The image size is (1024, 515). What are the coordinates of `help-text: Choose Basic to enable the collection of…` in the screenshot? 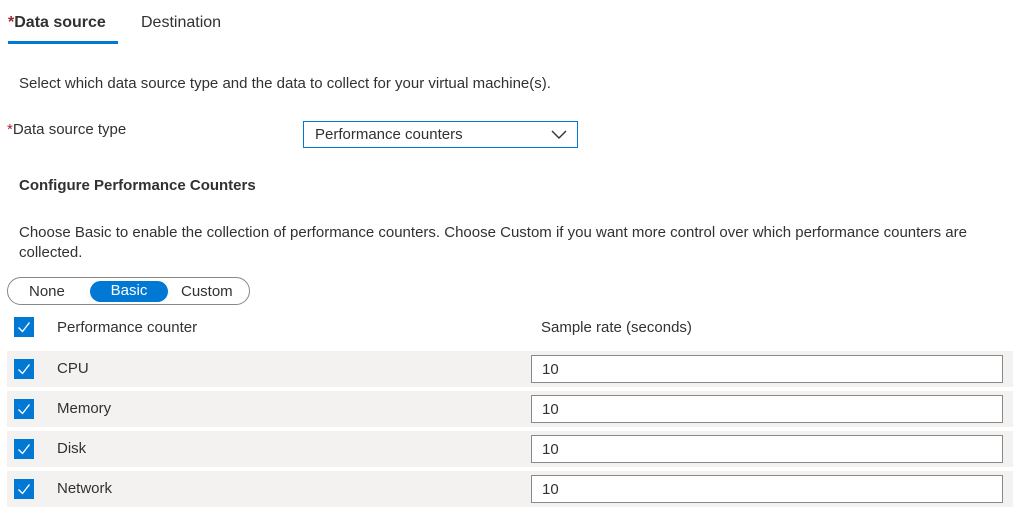 It's located at (493, 242).